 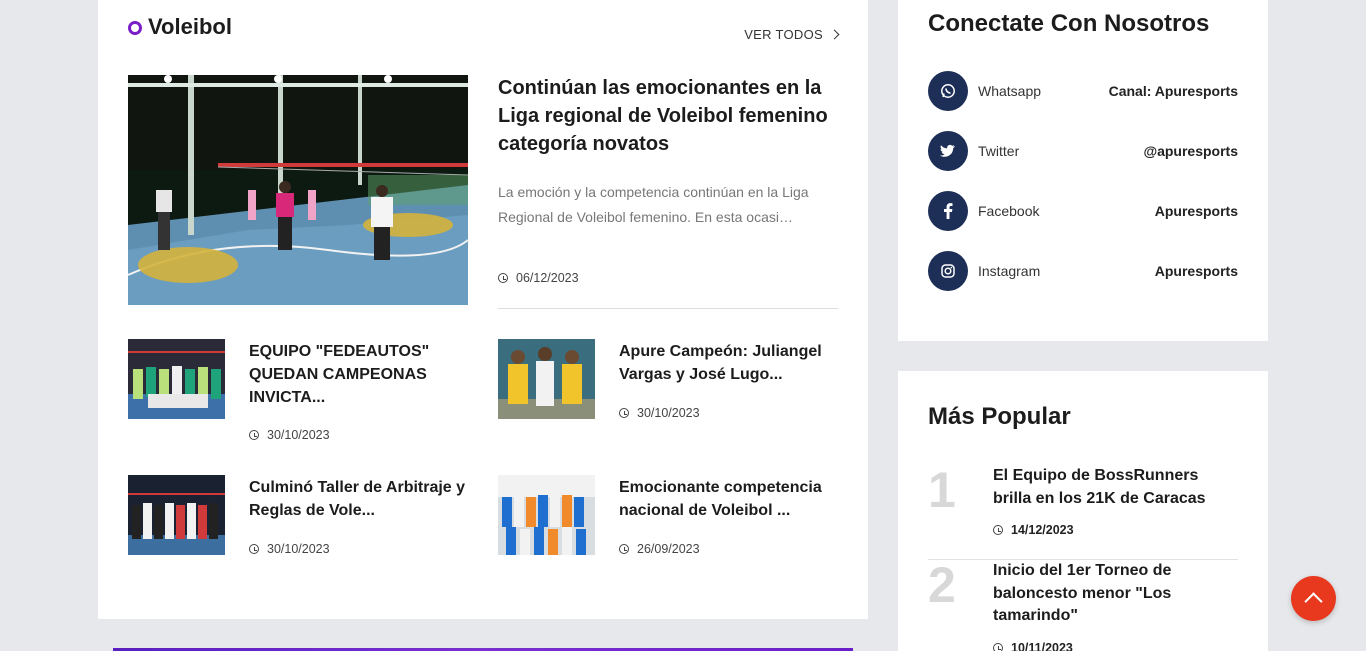 I want to click on article-date-text: 26/09/2023, so click(x=668, y=549).